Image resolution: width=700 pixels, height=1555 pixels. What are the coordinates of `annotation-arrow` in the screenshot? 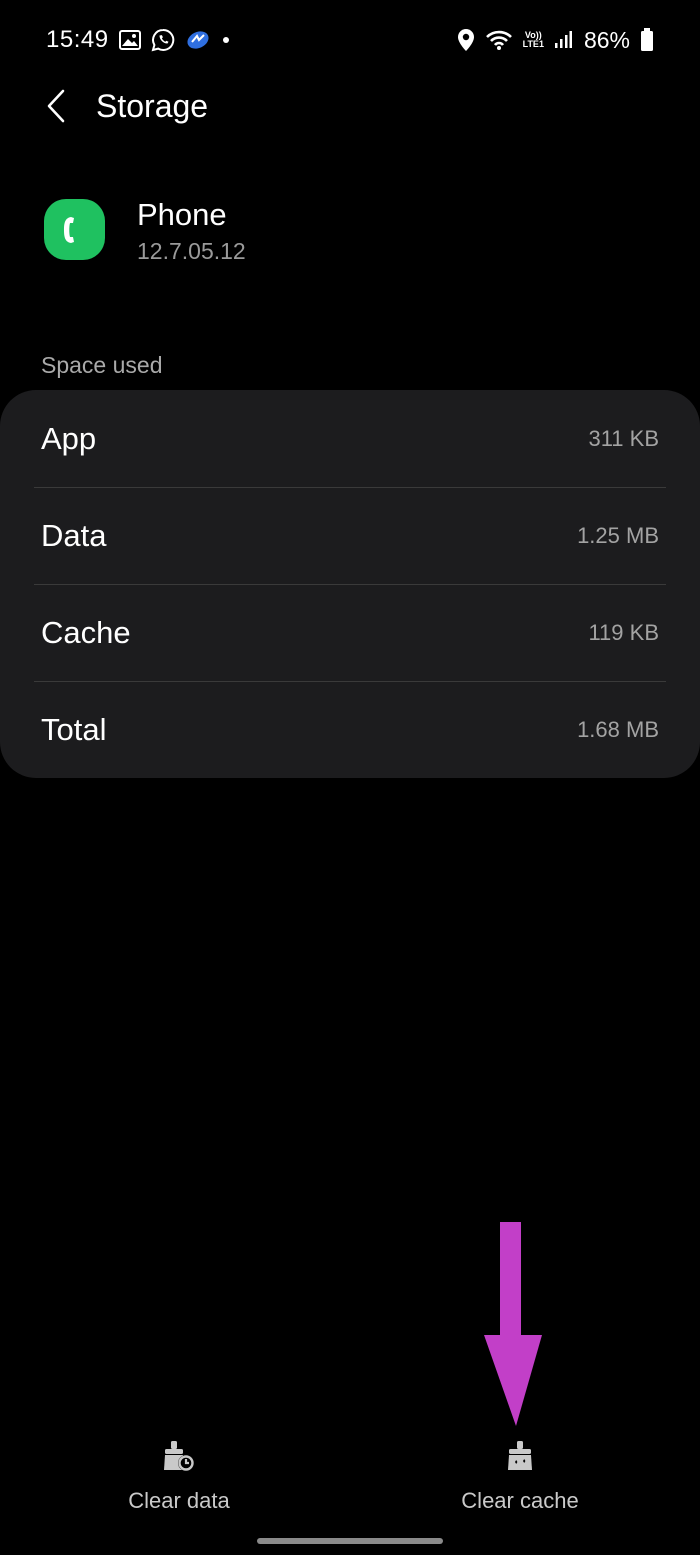 It's located at (513, 1324).